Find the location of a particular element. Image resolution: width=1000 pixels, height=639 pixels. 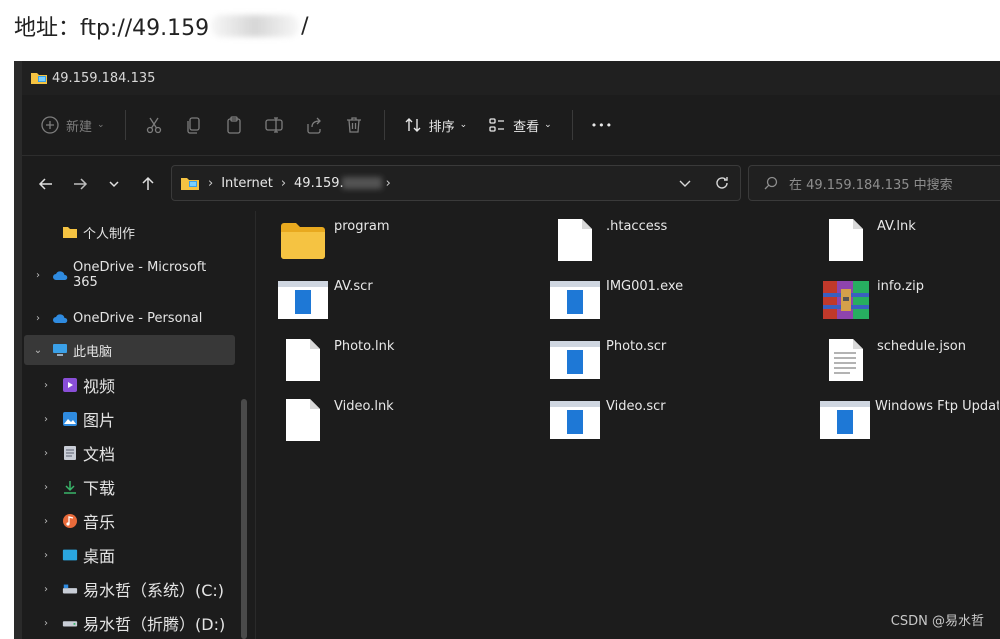

chevron-down-icon is located at coordinates (685, 183).